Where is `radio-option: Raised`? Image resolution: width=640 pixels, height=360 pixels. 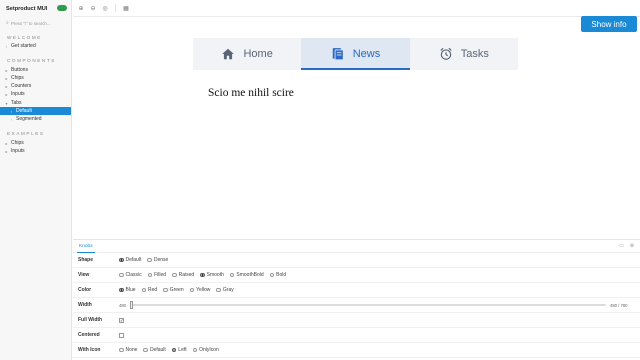 radio-option: Raised is located at coordinates (183, 275).